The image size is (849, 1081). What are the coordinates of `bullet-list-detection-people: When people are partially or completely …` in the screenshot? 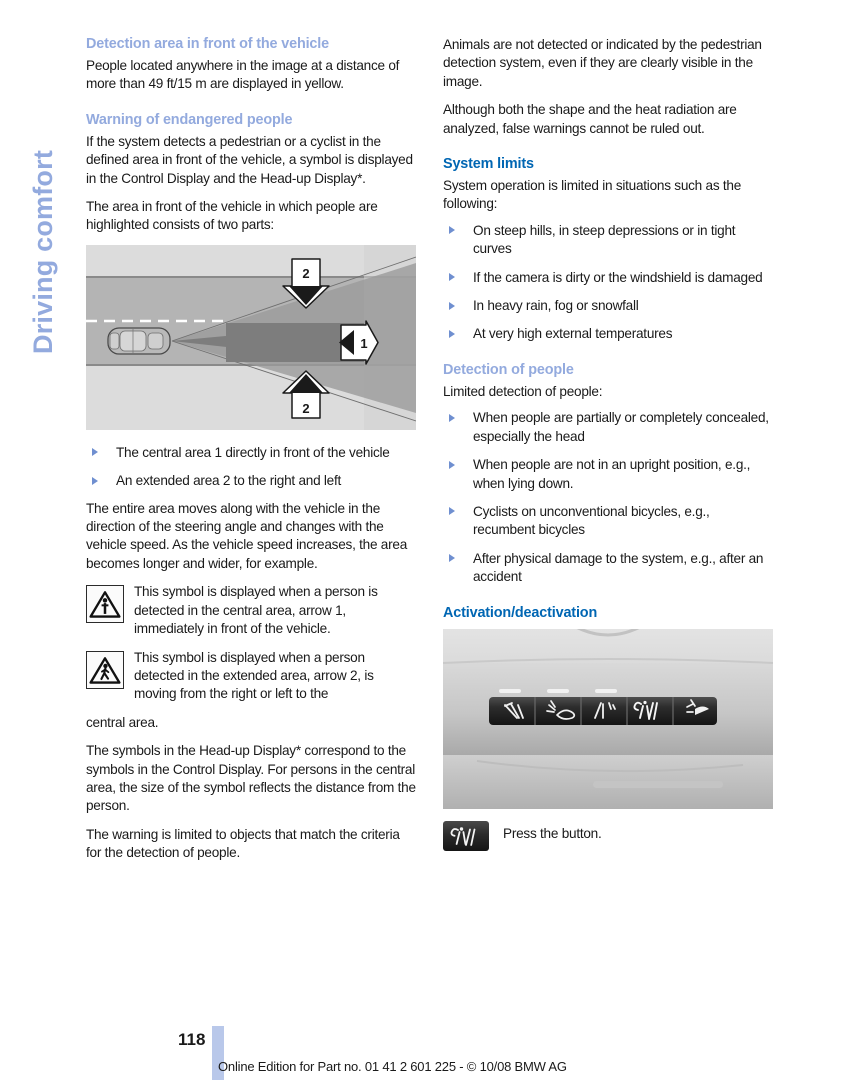 It's located at (608, 497).